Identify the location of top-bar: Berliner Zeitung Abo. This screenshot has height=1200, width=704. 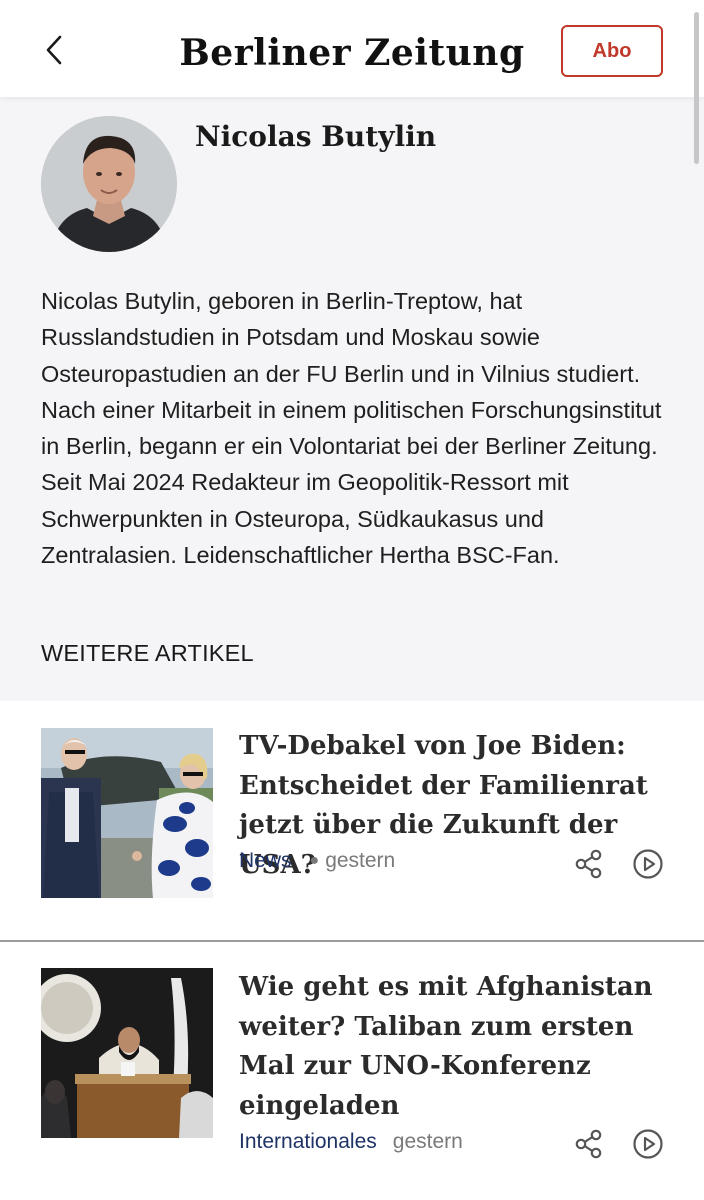
(352, 48).